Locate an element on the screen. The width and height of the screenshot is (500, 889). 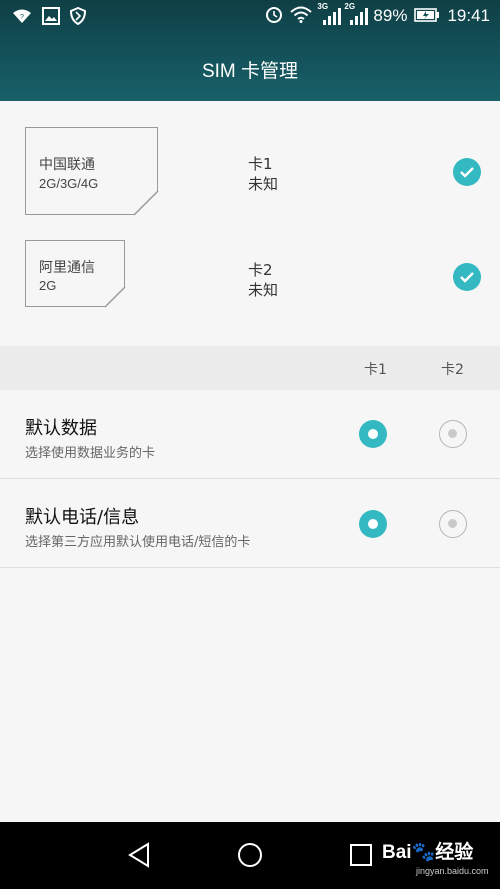
row-title: 默认数据 is located at coordinates (61, 428).